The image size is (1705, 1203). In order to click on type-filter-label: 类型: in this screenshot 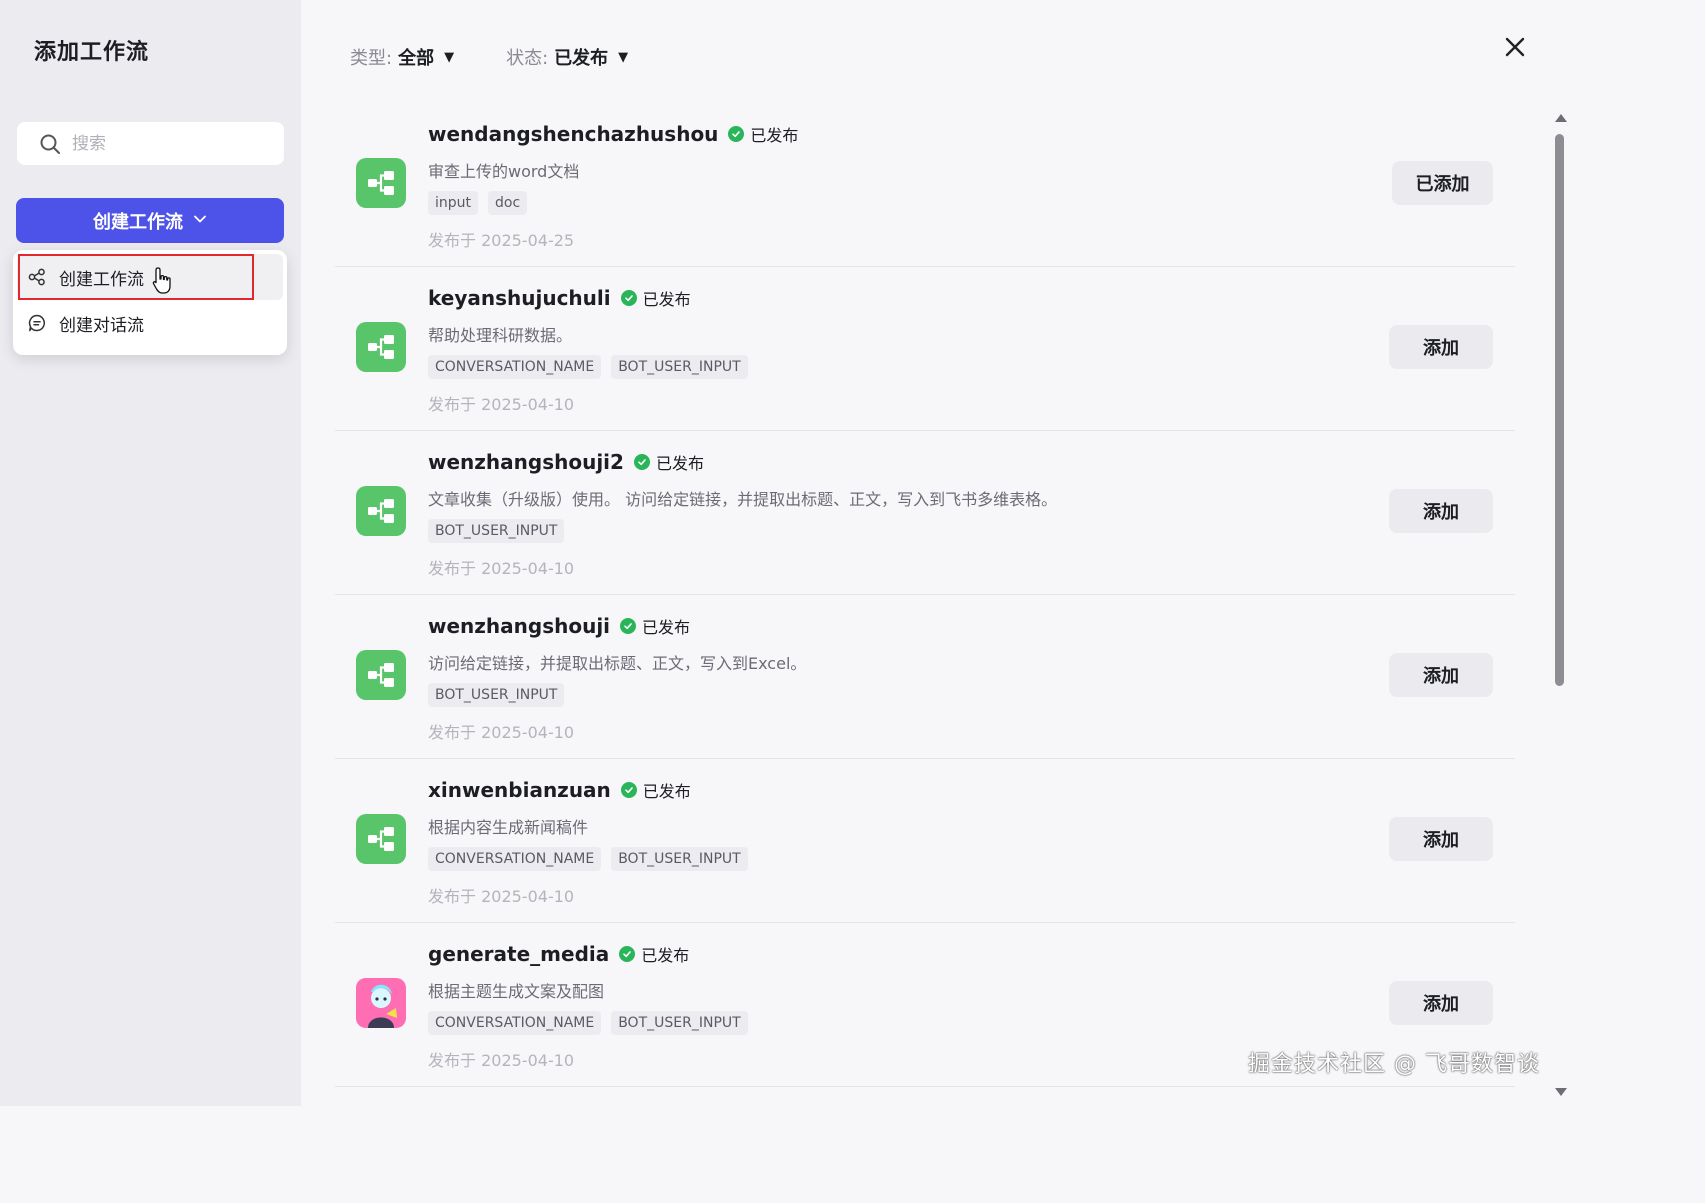, I will do `click(371, 58)`.